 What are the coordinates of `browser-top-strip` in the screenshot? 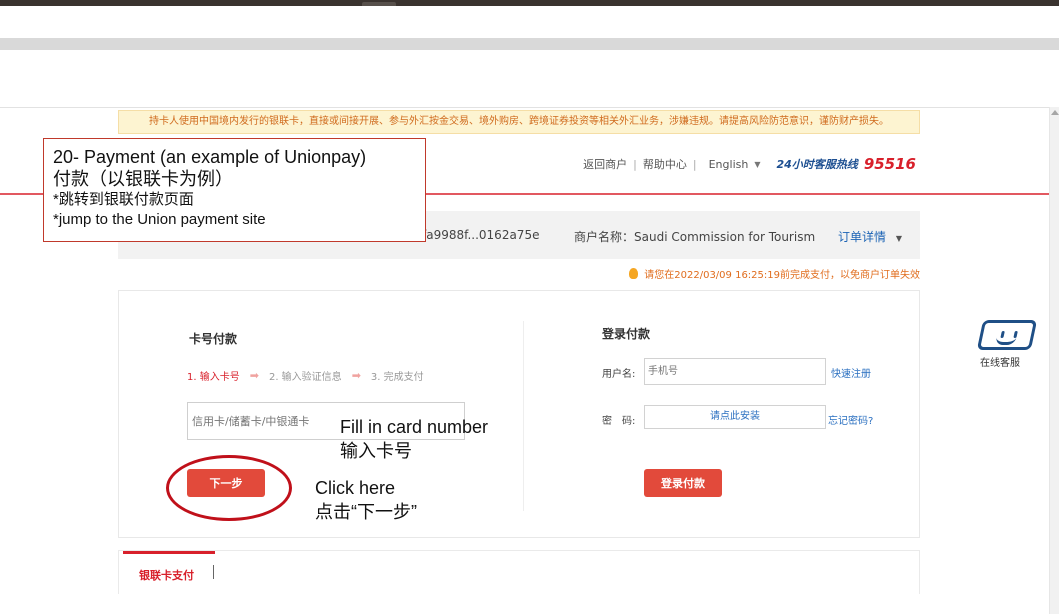 It's located at (529, 3).